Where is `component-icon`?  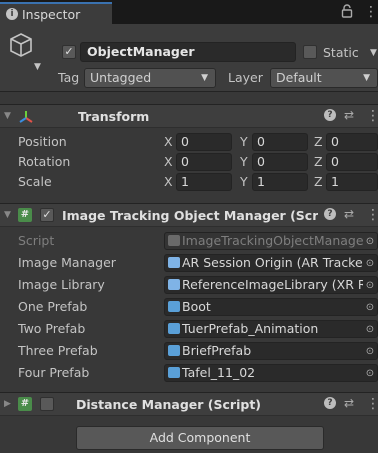
component-icon is located at coordinates (174, 284).